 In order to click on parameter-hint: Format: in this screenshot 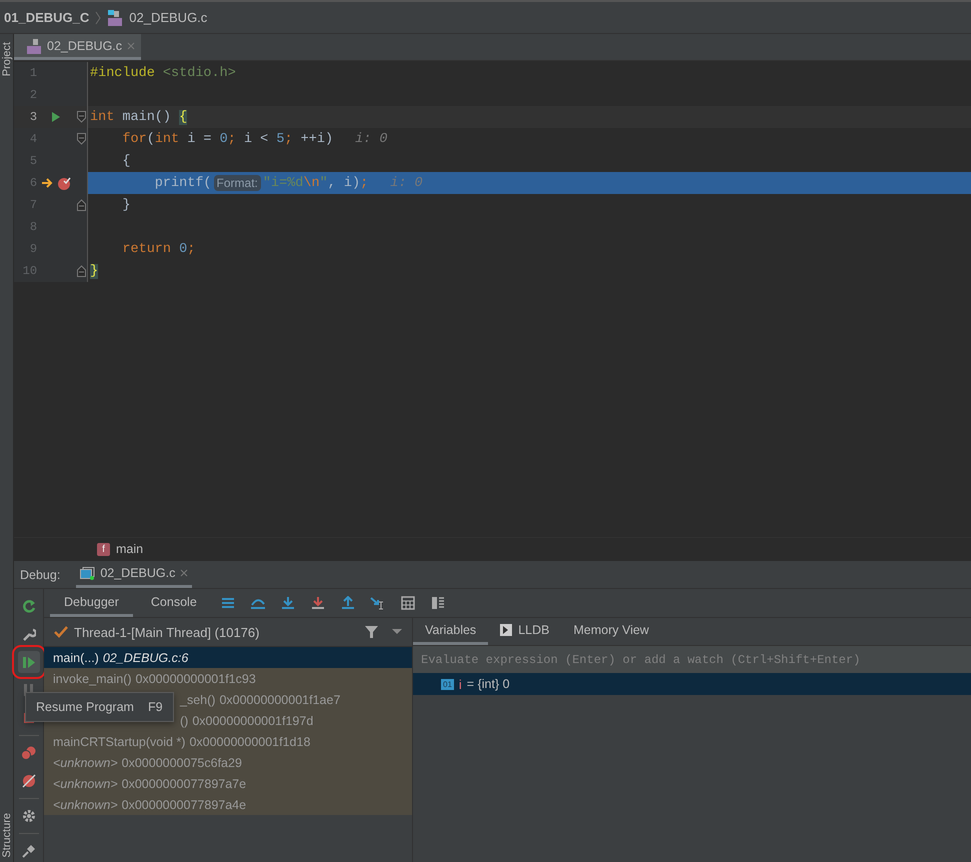, I will do `click(237, 183)`.